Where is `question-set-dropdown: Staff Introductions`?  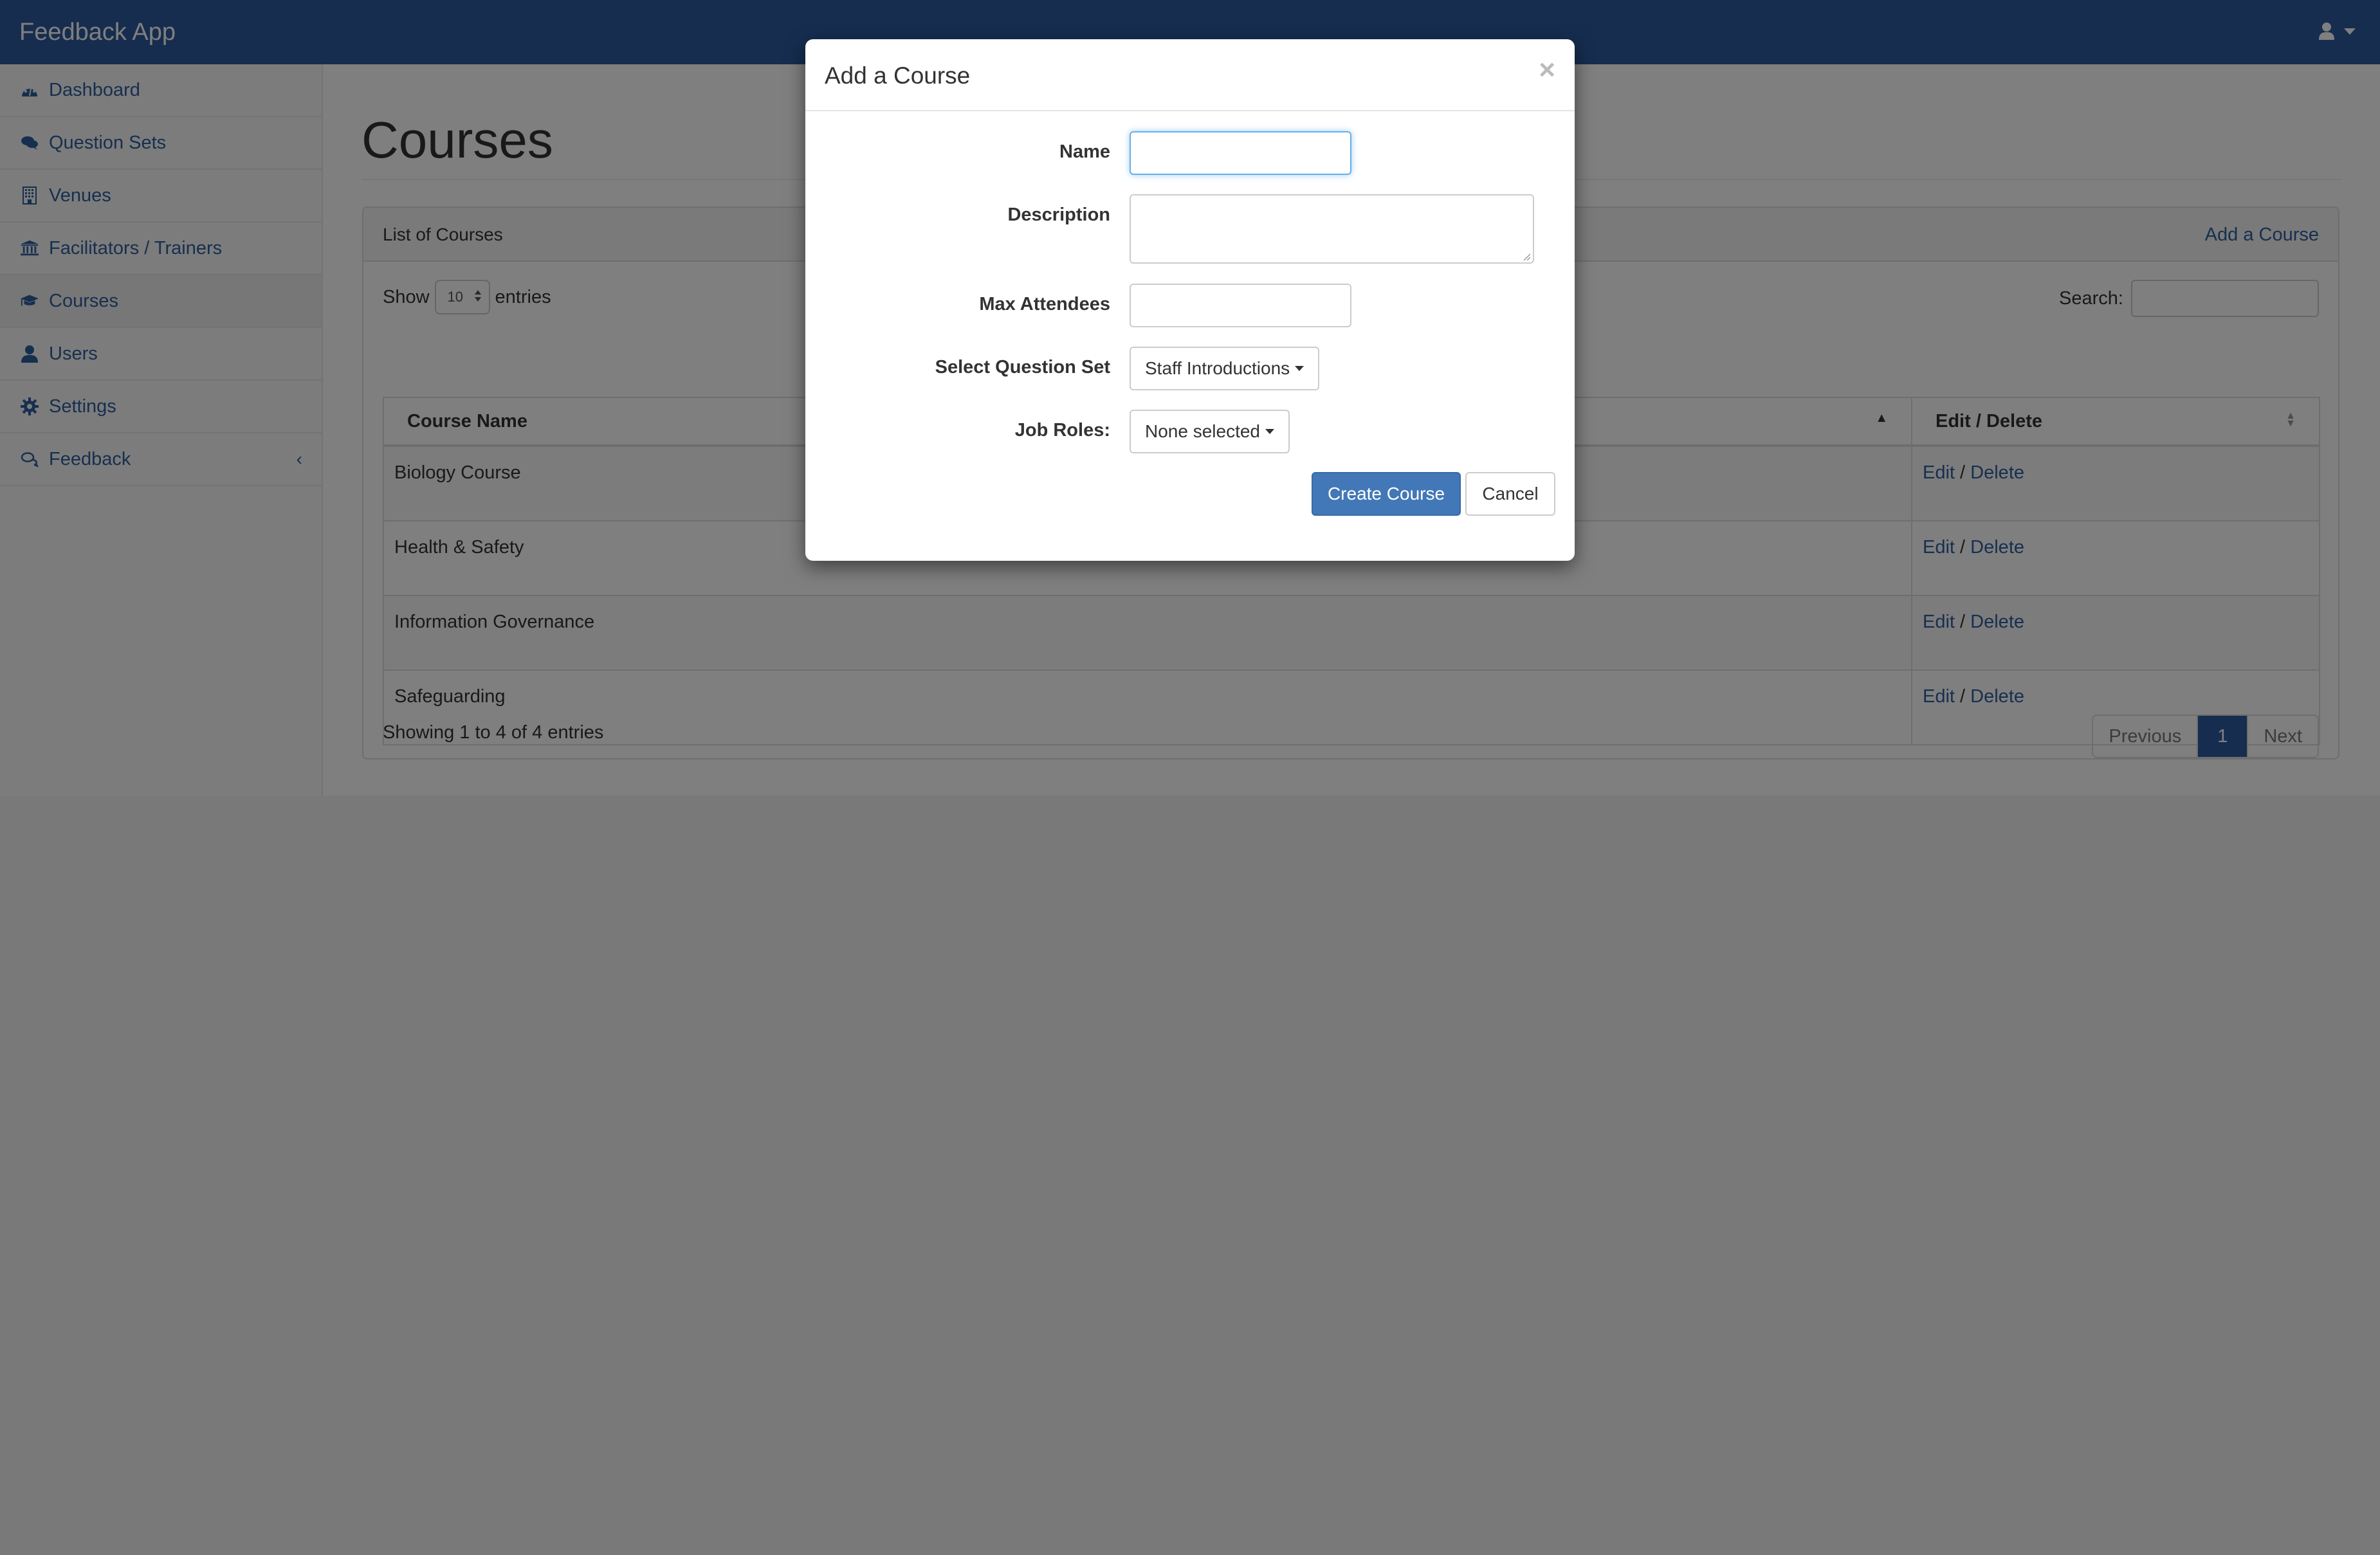
question-set-dropdown: Staff Introductions is located at coordinates (1225, 368).